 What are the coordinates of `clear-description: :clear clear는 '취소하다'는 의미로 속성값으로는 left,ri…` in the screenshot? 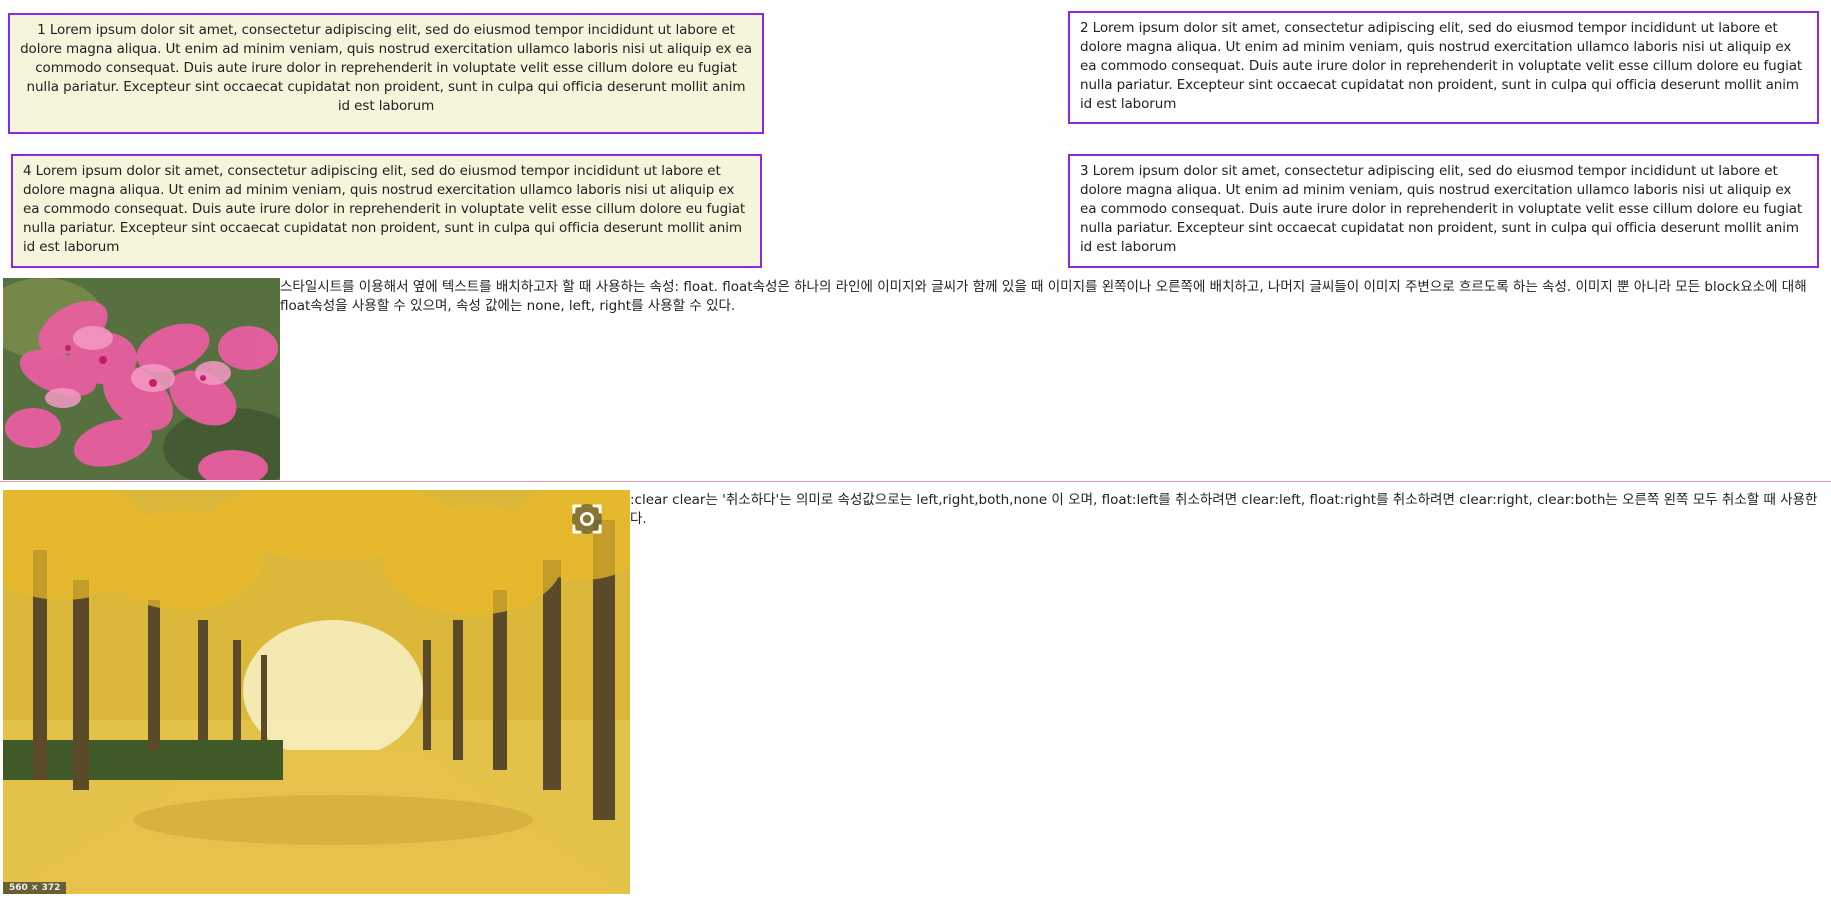 It's located at (1224, 509).